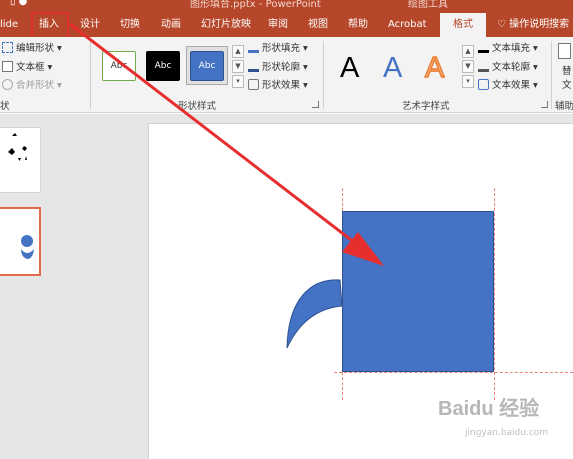  Describe the element at coordinates (564, 51) in the screenshot. I see `alt-text-icon` at that location.